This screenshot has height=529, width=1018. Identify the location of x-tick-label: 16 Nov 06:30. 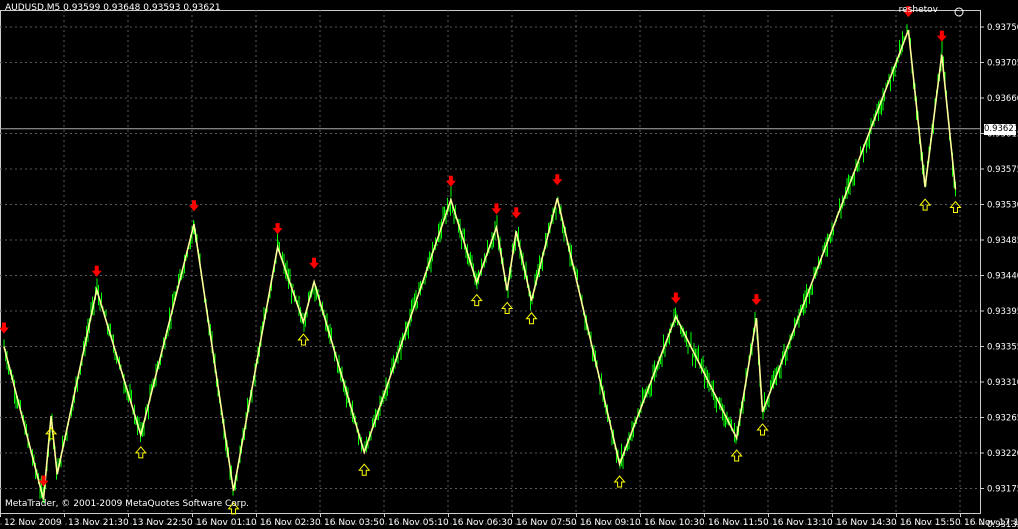
(482, 523).